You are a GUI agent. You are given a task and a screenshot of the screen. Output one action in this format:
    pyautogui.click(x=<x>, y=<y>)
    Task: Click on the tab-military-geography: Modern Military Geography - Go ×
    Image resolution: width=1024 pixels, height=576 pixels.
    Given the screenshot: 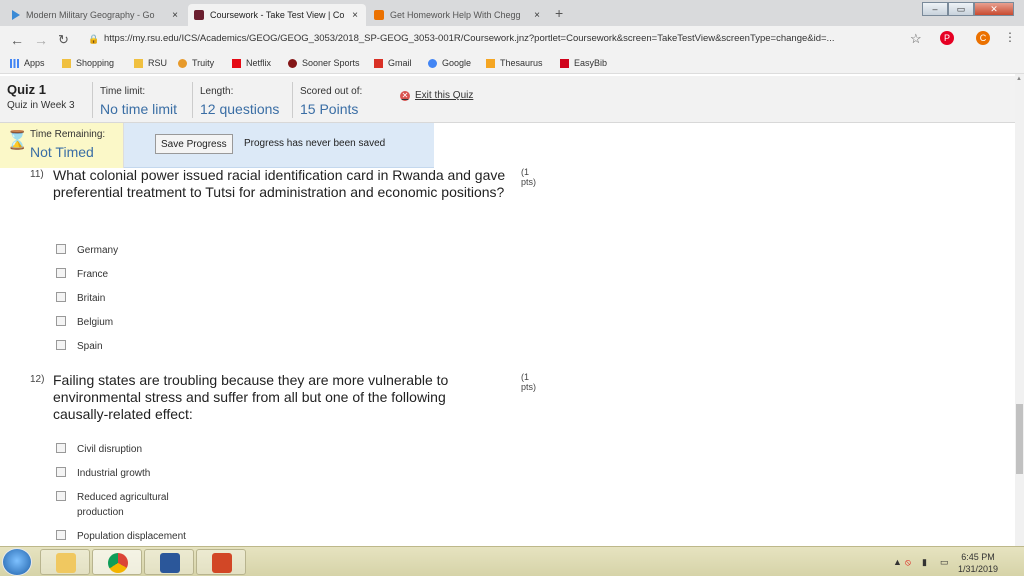 What is the action you would take?
    pyautogui.click(x=96, y=15)
    